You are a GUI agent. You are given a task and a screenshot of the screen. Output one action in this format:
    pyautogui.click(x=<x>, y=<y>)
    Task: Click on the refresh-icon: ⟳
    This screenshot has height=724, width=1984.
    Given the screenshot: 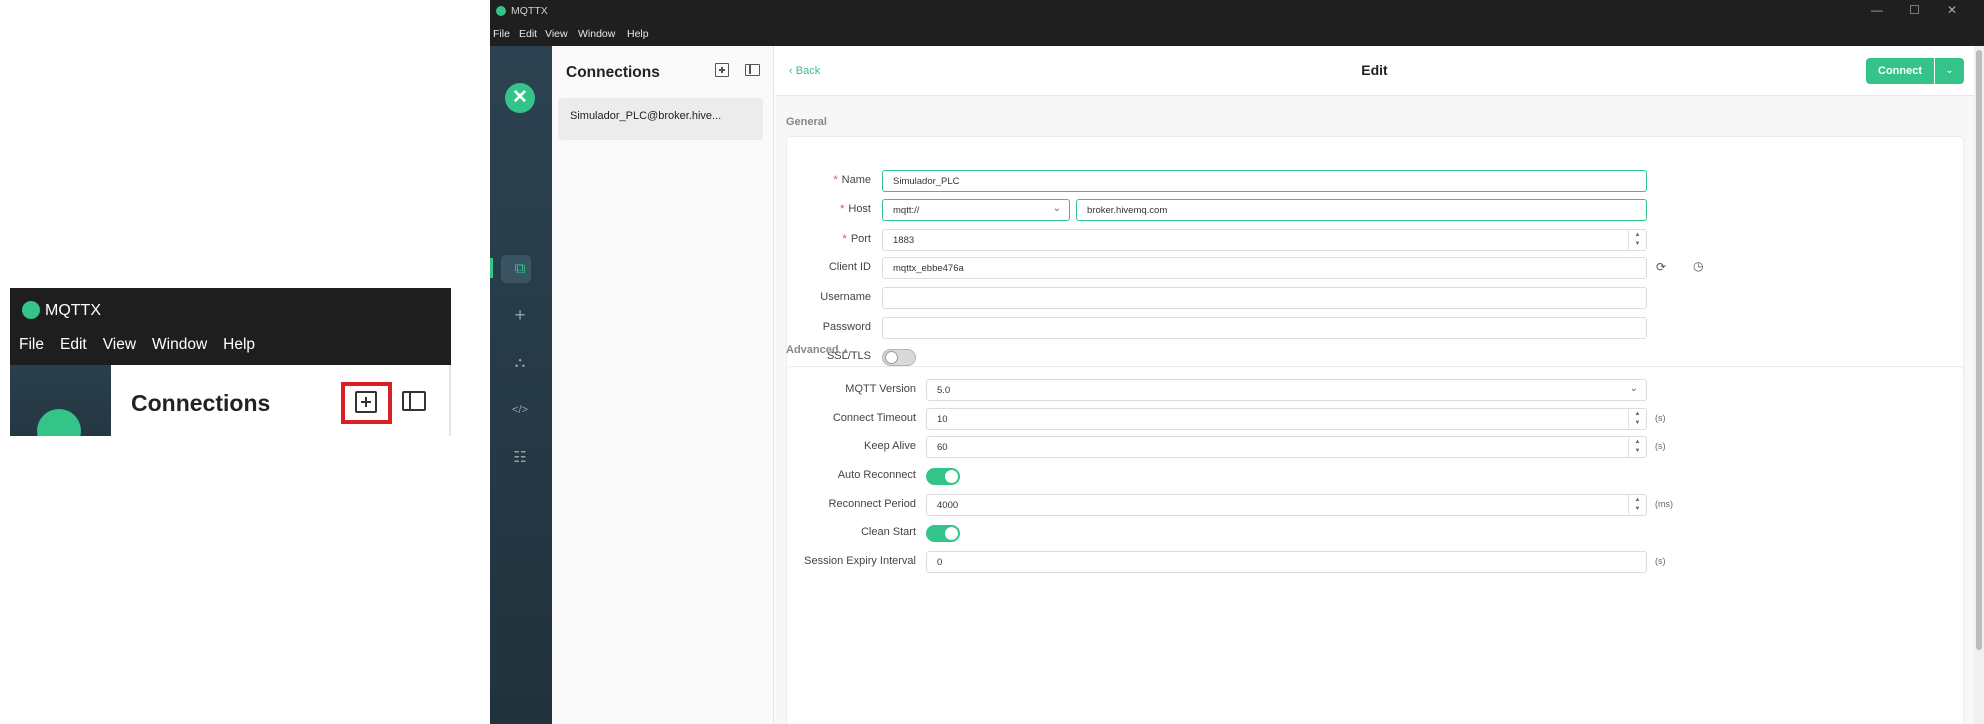 What is the action you would take?
    pyautogui.click(x=1661, y=267)
    